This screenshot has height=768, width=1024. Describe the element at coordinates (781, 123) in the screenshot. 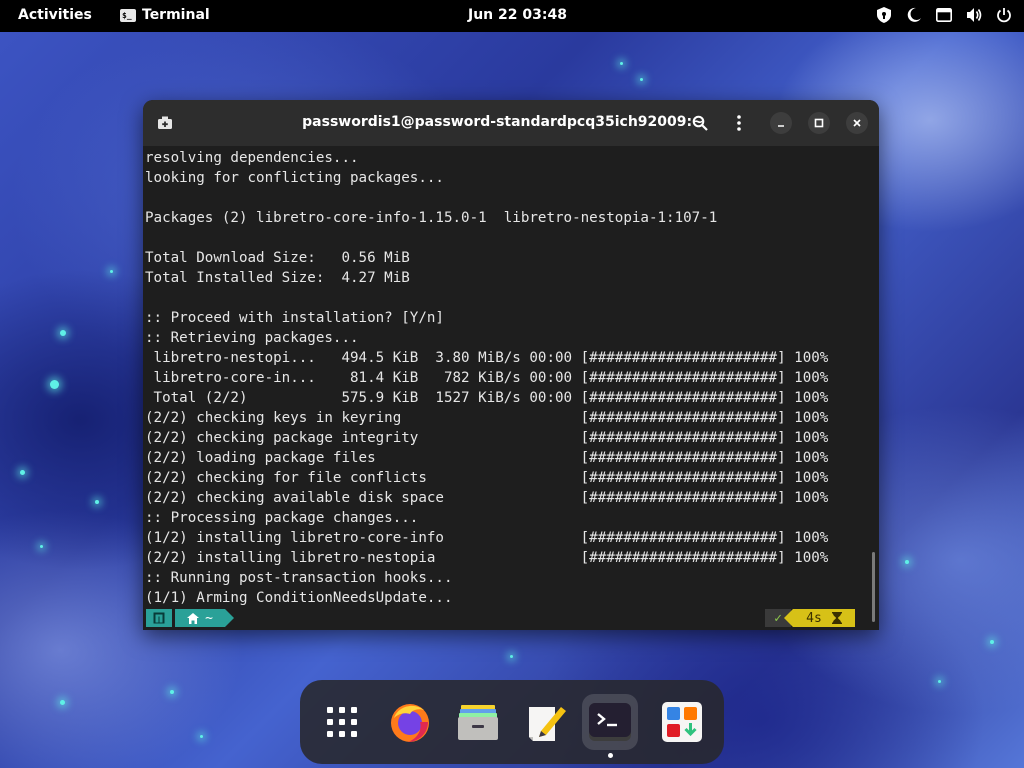

I see `minimize-button` at that location.